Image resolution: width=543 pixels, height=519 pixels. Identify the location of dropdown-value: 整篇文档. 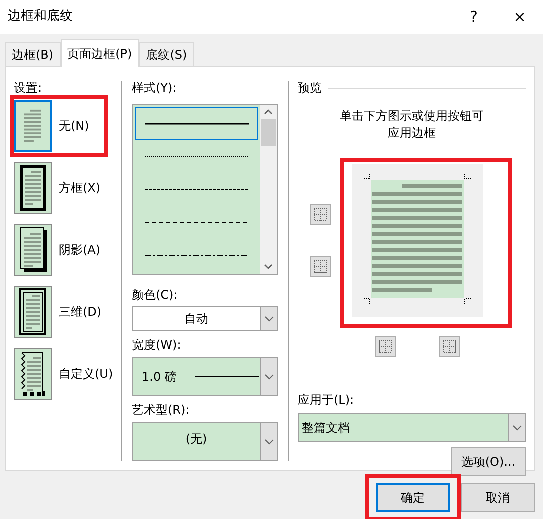
(326, 428).